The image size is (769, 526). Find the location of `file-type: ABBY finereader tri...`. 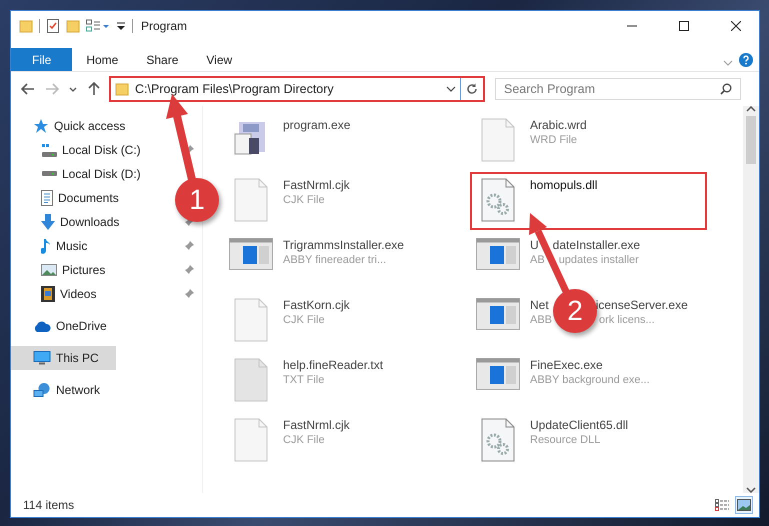

file-type: ABBY finereader tri... is located at coordinates (334, 260).